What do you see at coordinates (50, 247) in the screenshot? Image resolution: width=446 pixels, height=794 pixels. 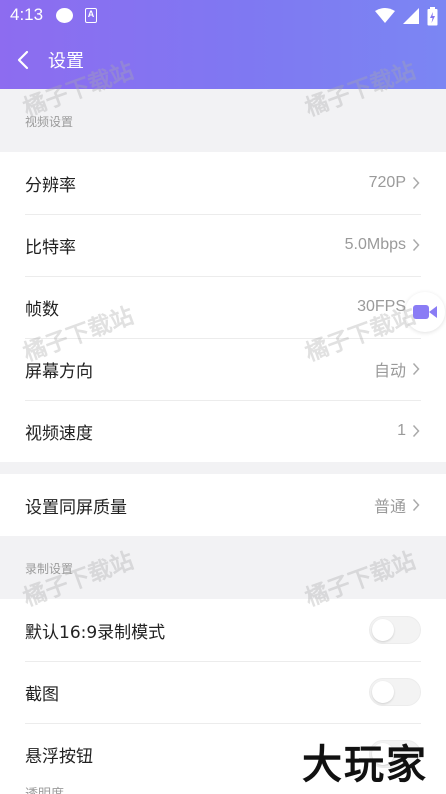 I see `setting-label: 比特率` at bounding box center [50, 247].